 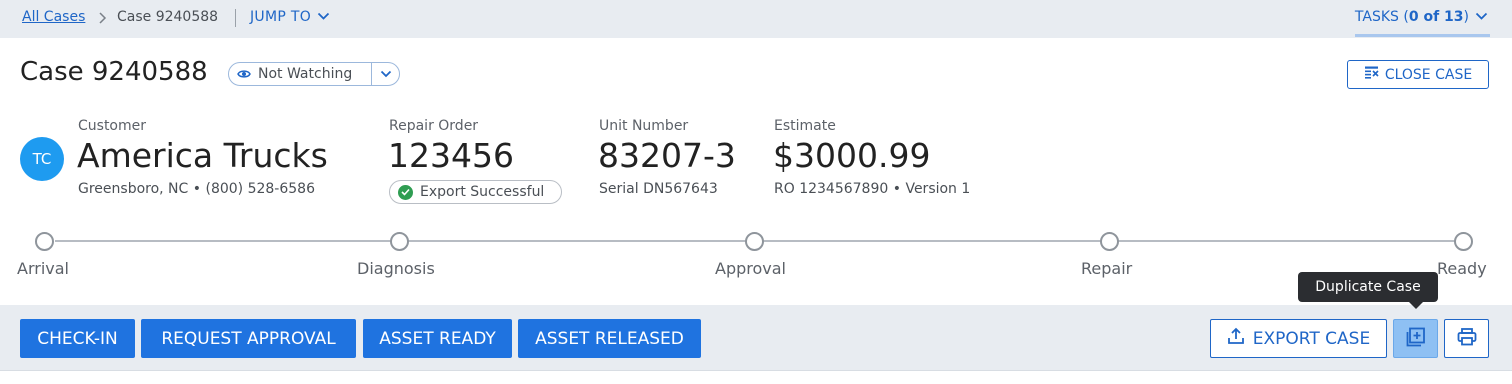 I want to click on print-icon, so click(x=1467, y=338).